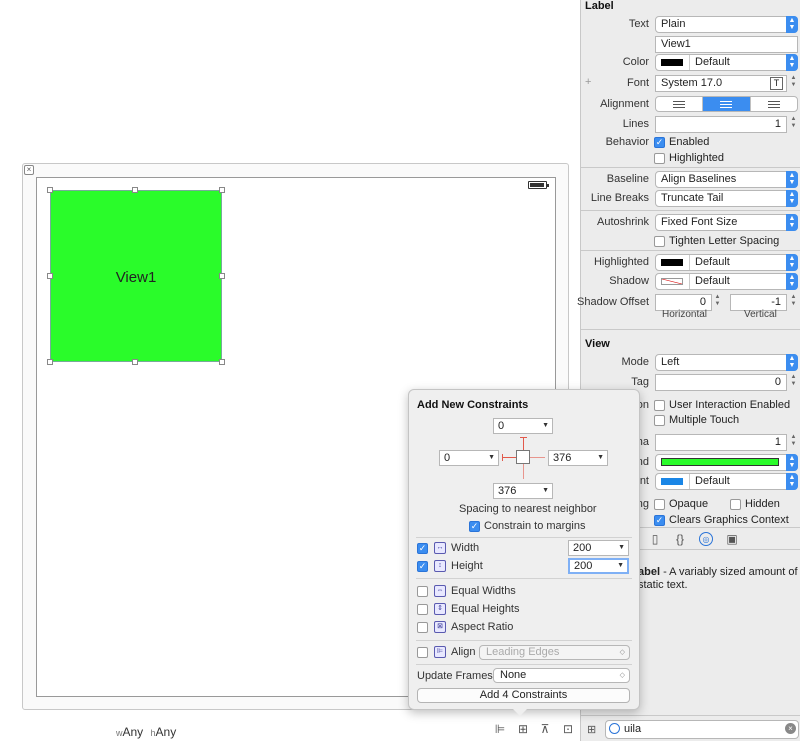  What do you see at coordinates (422, 652) in the screenshot?
I see `align-checkbox` at bounding box center [422, 652].